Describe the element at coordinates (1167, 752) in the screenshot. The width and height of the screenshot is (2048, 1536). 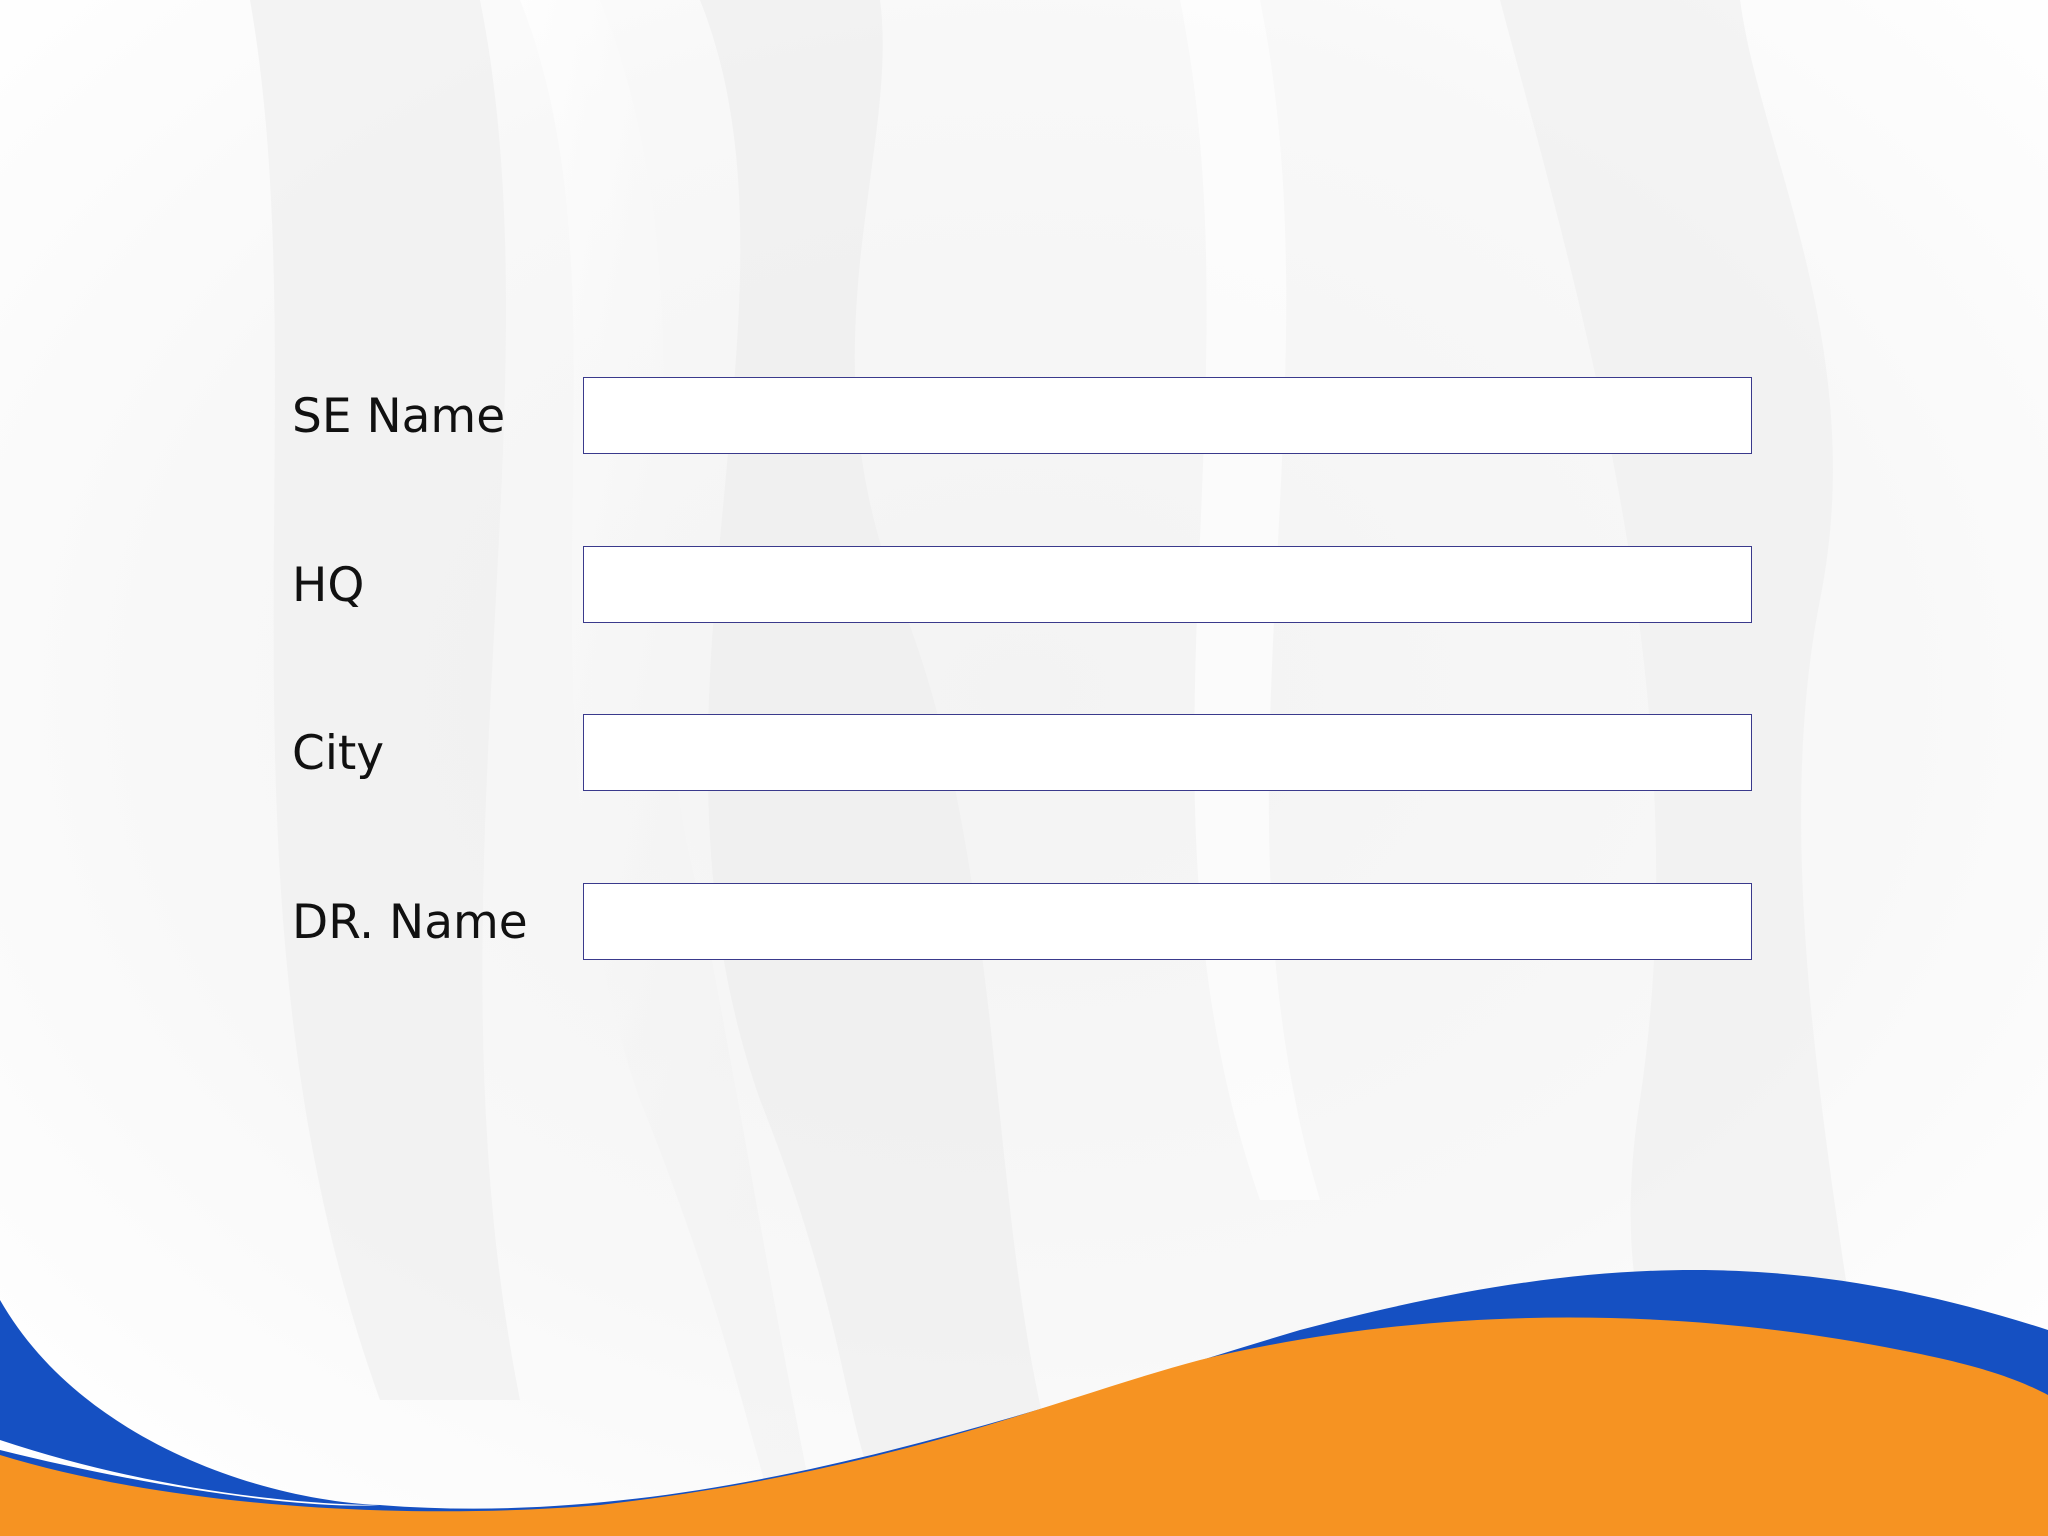
I see `city-input` at that location.